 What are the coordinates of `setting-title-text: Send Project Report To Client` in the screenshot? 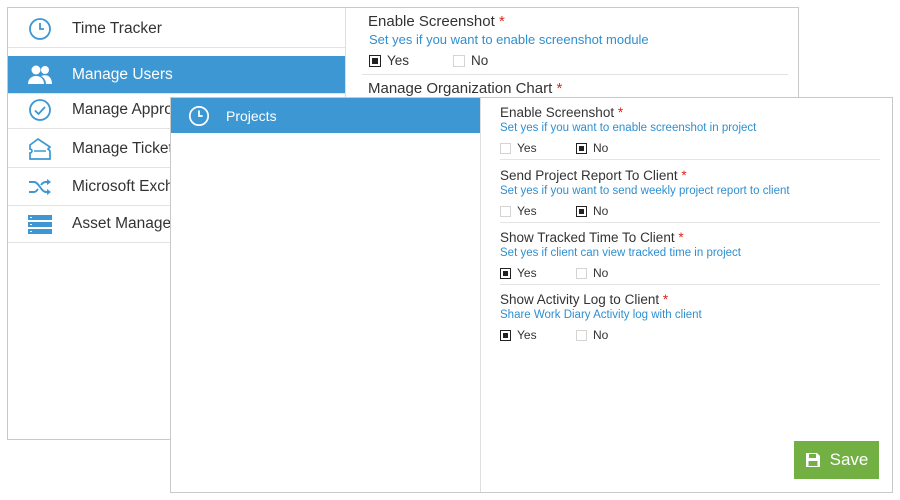 It's located at (589, 175).